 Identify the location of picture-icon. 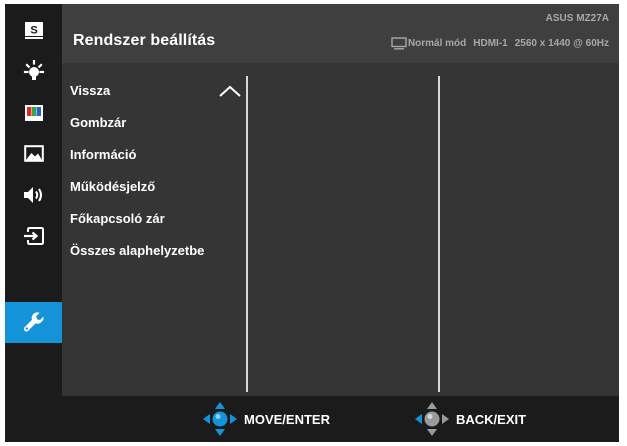
(33, 153).